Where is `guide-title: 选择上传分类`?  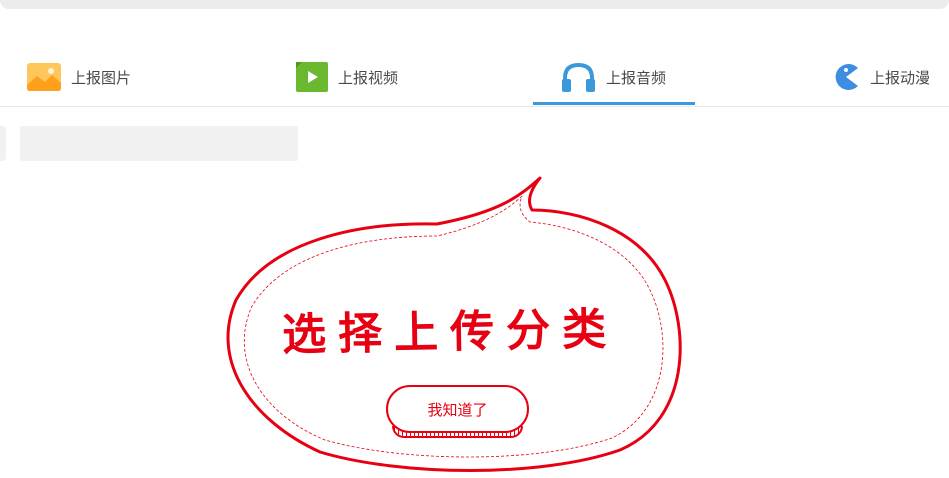 guide-title: 选择上传分类 is located at coordinates (450, 332).